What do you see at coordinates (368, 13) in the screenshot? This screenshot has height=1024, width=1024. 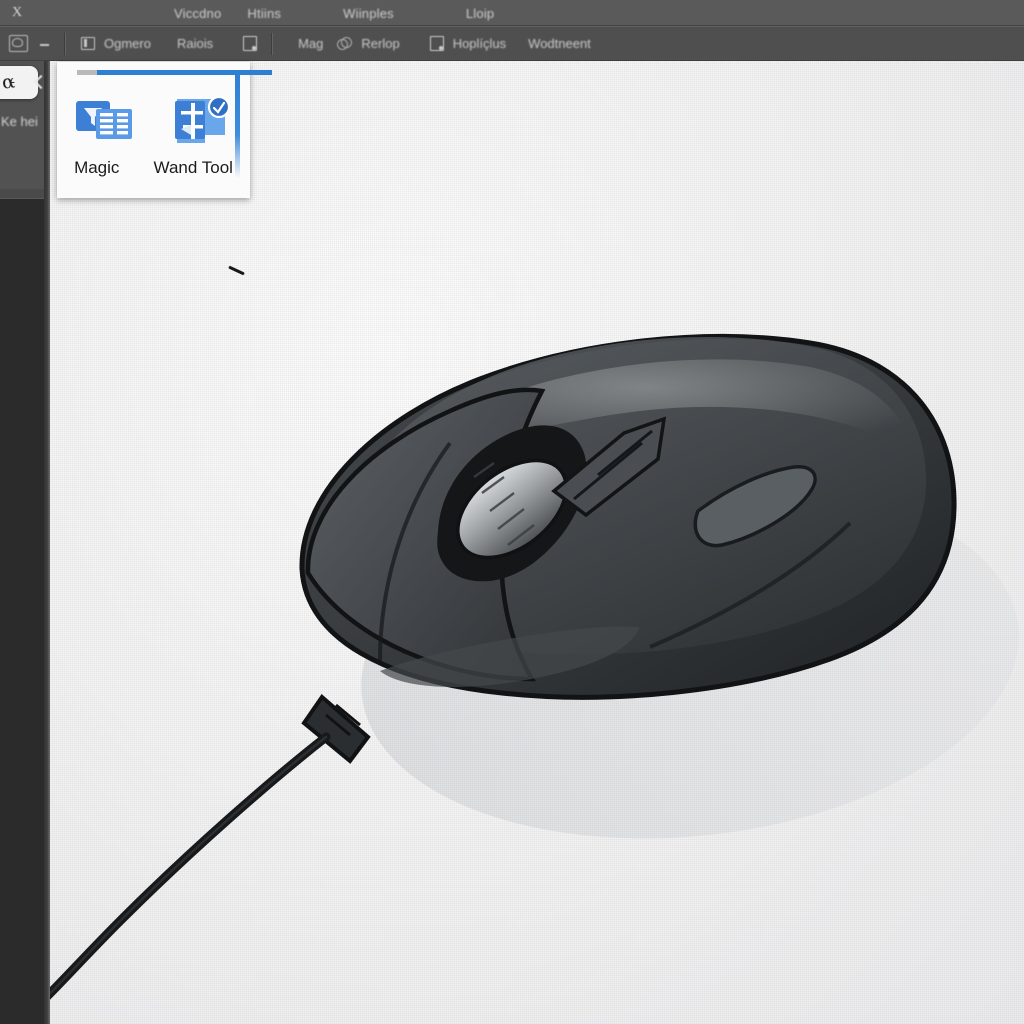 I see `menu-item-2: Wiinples` at bounding box center [368, 13].